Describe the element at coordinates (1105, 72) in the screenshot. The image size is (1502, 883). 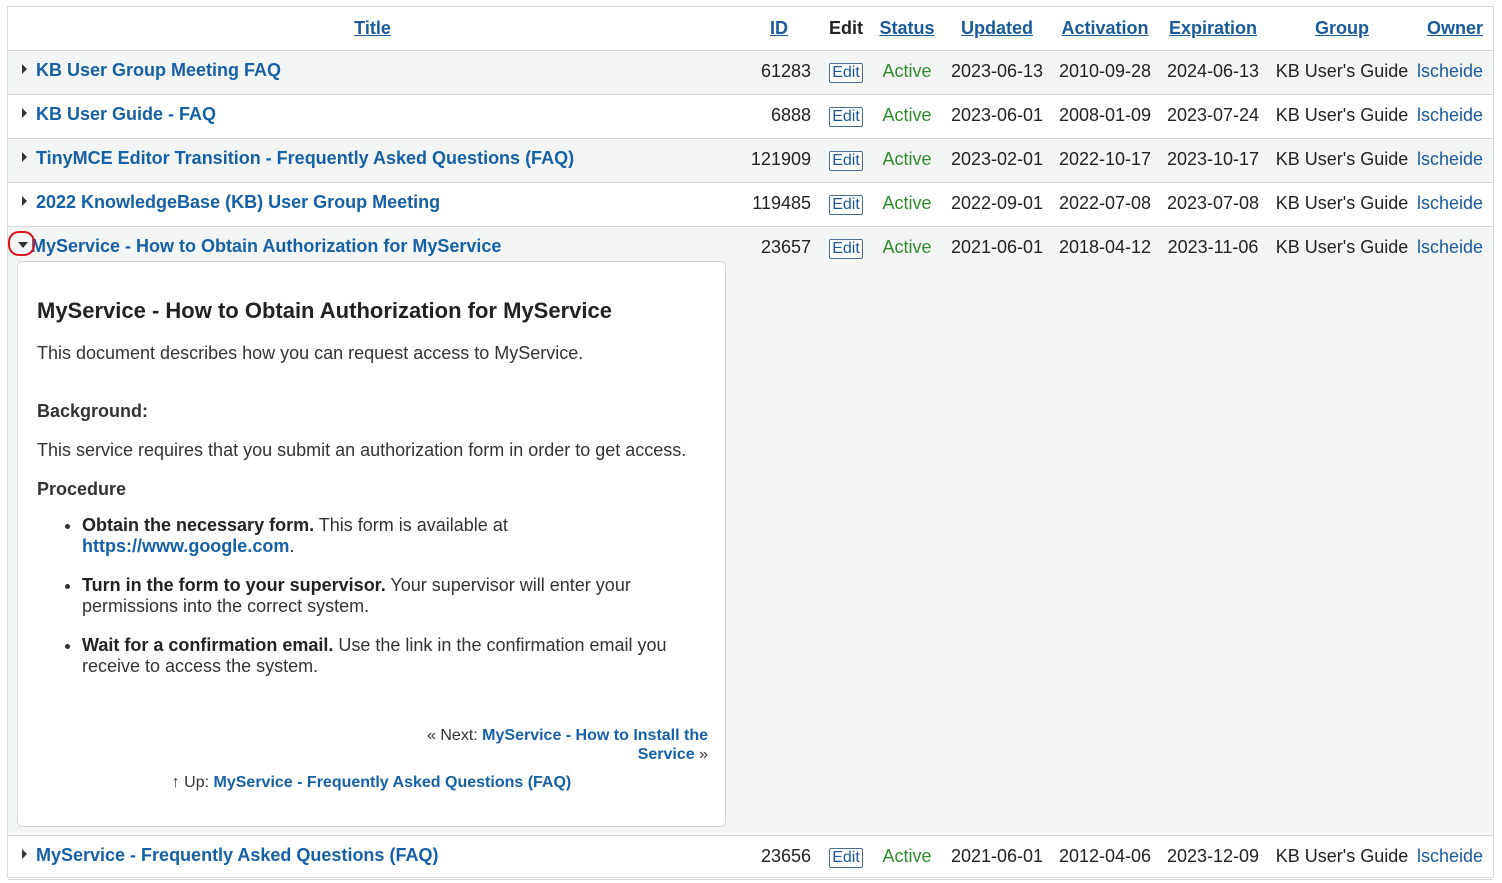
I see `activation-date: 2010-09-28` at that location.